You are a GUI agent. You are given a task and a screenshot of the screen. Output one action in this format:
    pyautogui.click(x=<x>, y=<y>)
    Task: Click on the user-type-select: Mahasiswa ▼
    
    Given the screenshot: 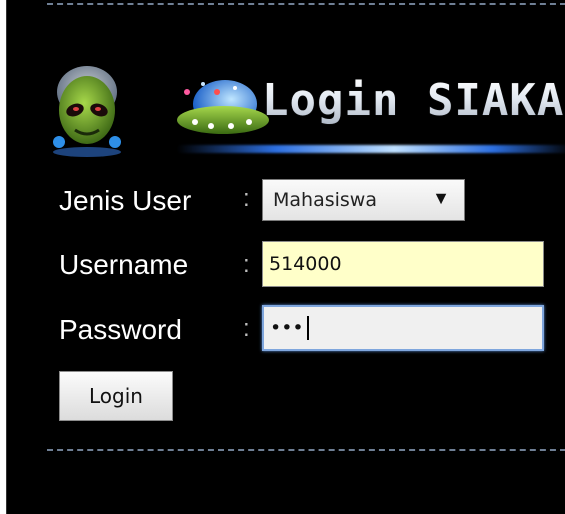 What is the action you would take?
    pyautogui.click(x=363, y=200)
    